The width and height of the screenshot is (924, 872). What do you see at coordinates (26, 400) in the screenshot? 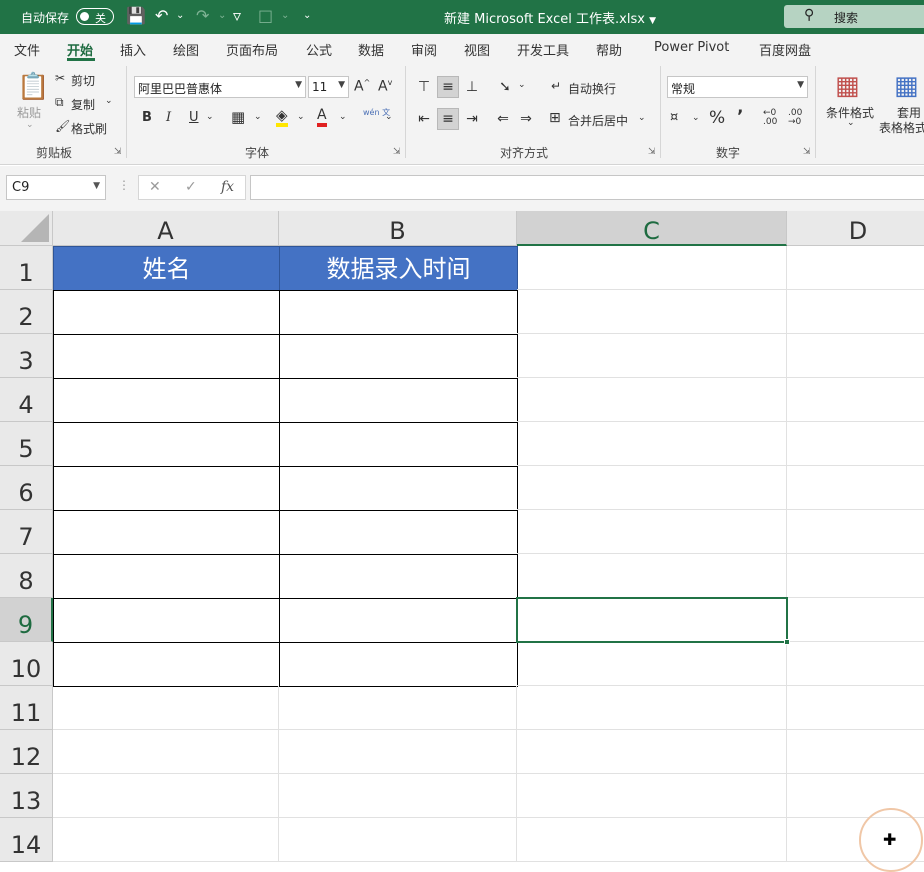
I see `row-header-4: 4` at bounding box center [26, 400].